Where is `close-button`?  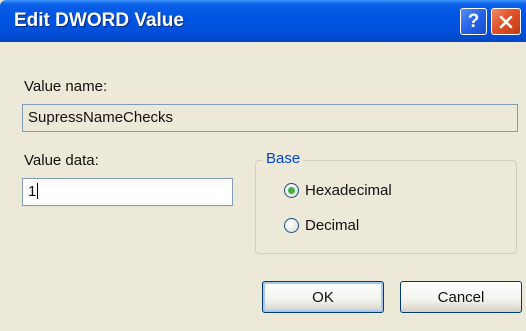
close-button is located at coordinates (506, 21).